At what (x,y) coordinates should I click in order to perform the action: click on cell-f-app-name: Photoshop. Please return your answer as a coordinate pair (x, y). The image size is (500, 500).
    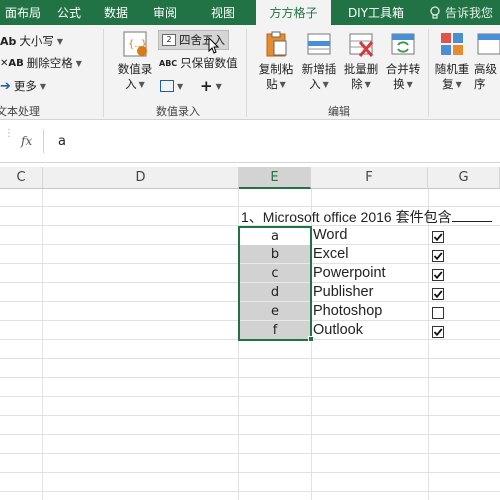
    Looking at the image, I should click on (347, 311).